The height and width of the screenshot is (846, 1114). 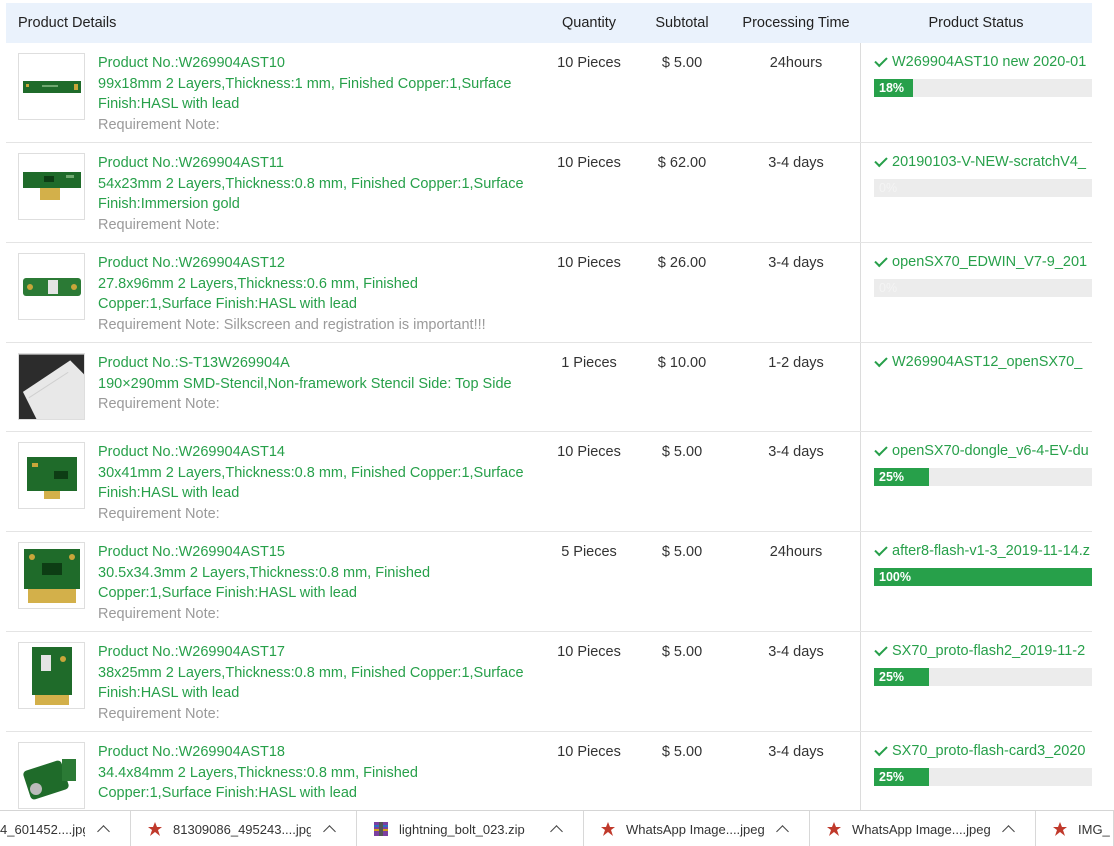 I want to click on product-spec-line2: Finish:Immersion gold, so click(x=169, y=204).